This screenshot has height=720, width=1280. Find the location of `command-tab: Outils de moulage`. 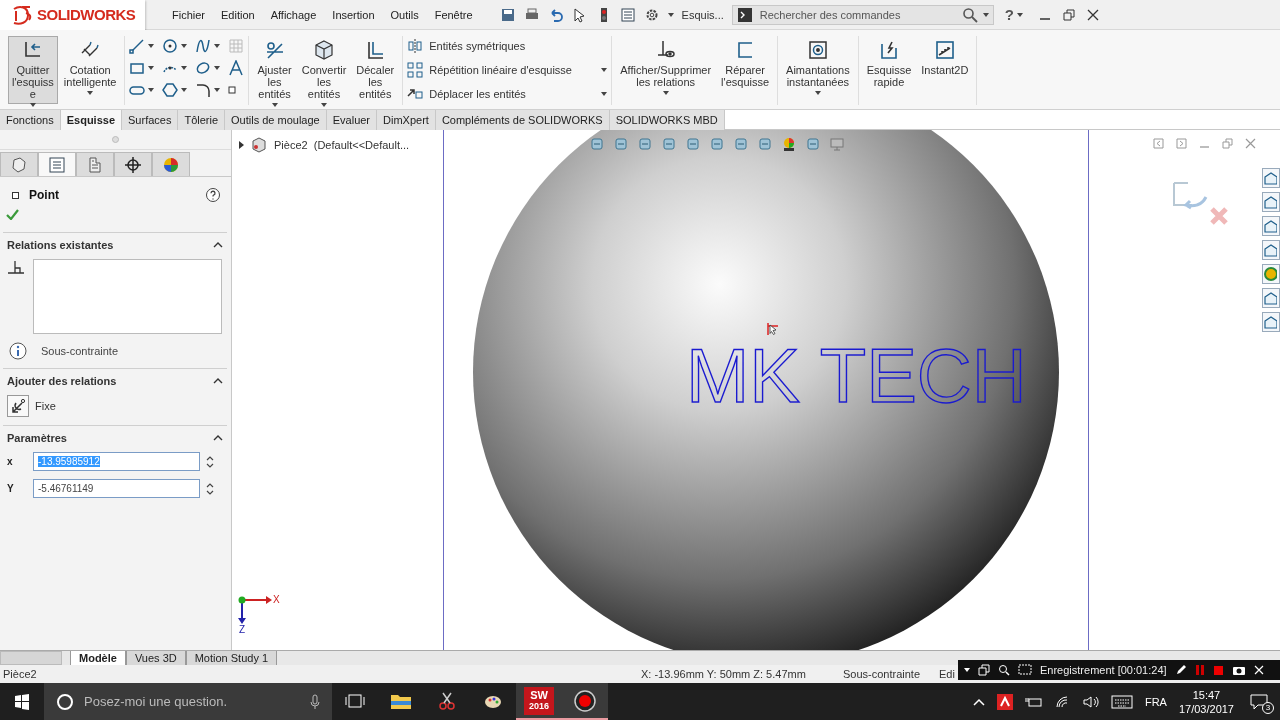

command-tab: Outils de moulage is located at coordinates (276, 120).